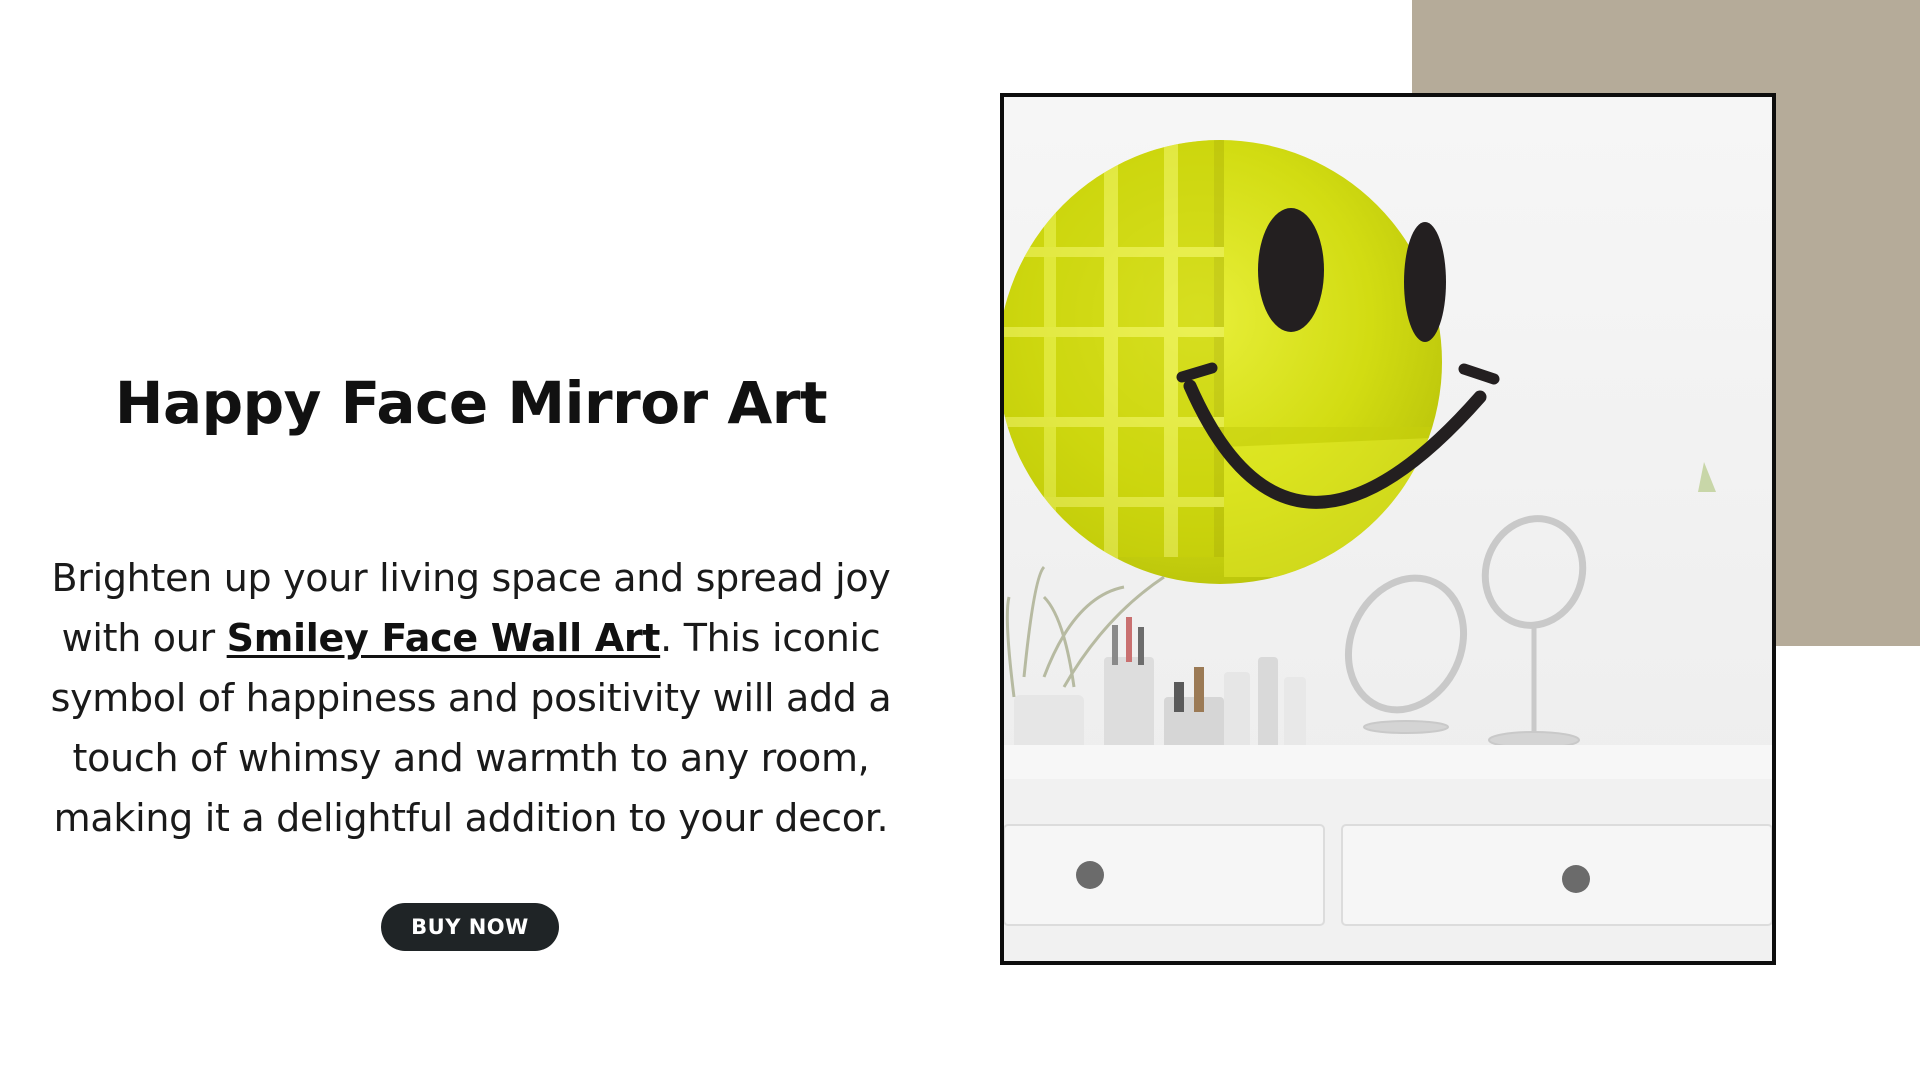 This screenshot has height=1080, width=1920. I want to click on buy-now-button: BUY NOW, so click(470, 927).